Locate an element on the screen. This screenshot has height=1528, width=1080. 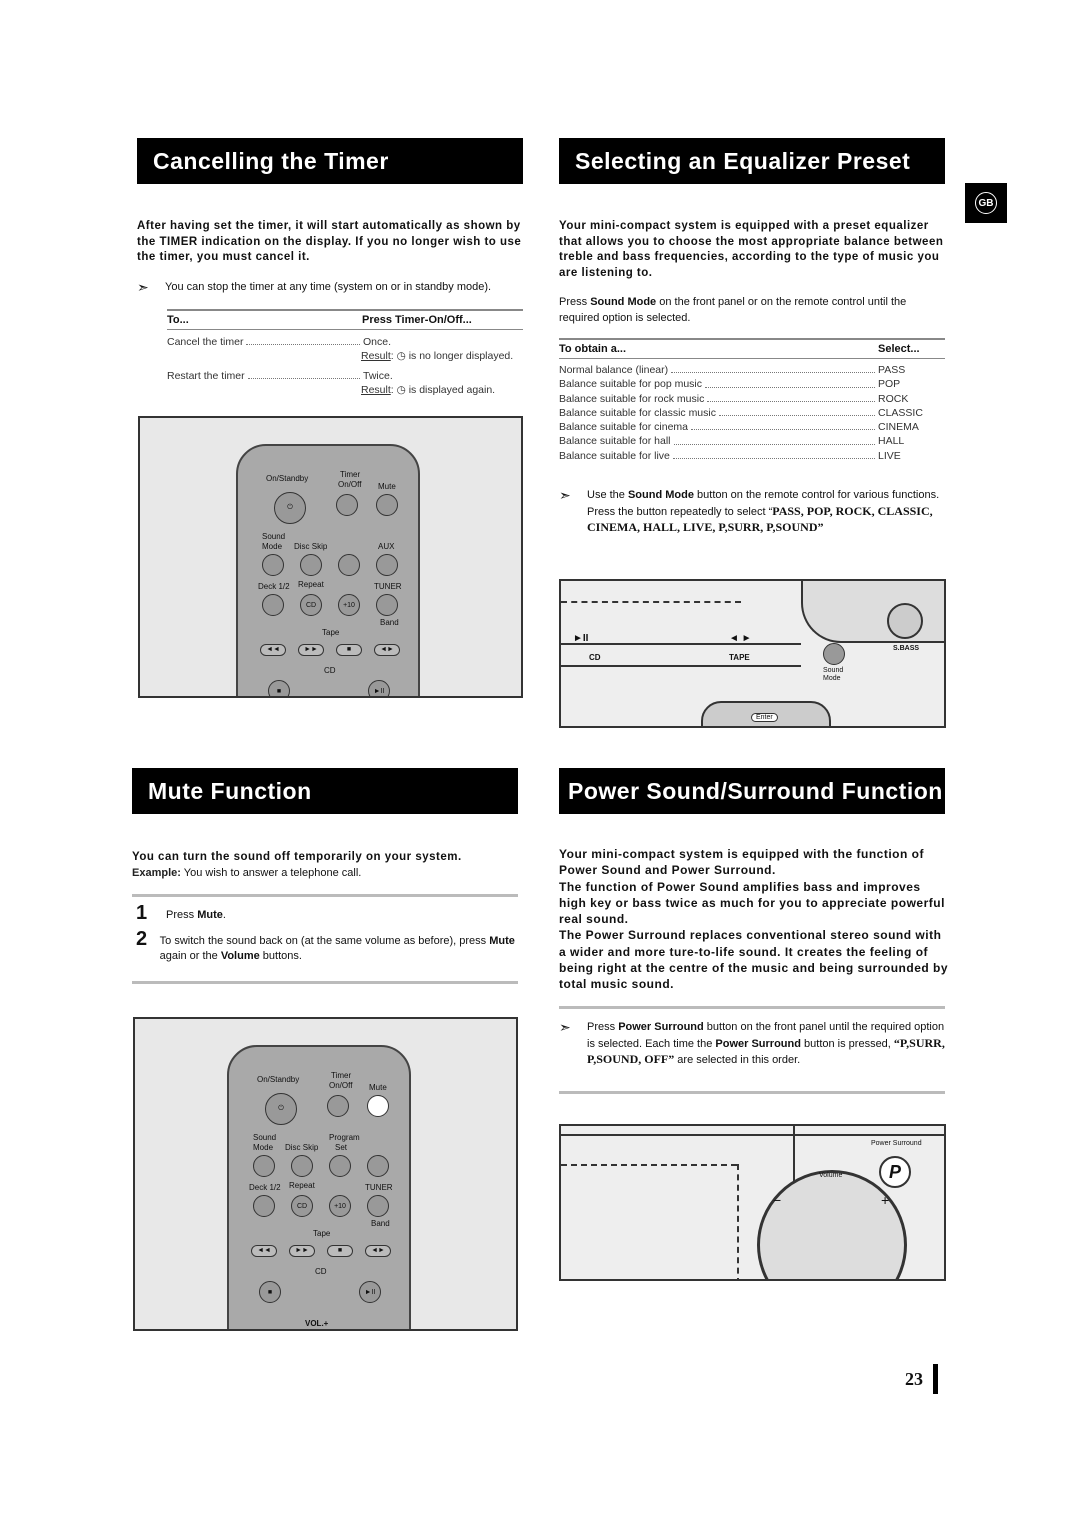
power-surround-button: P is located at coordinates (895, 1172).